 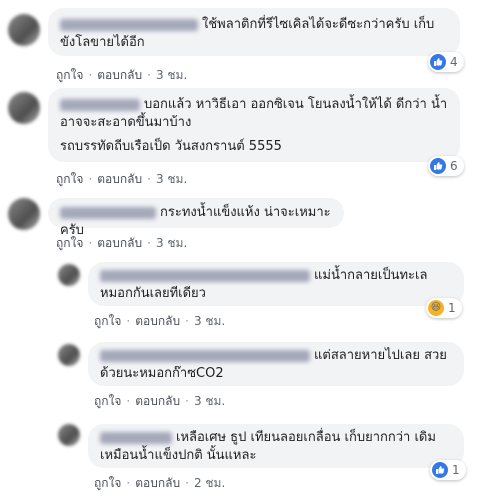 What do you see at coordinates (276, 364) in the screenshot?
I see `reply-bubble: แต่สลายหายไปเลย สวยด้วยนะหมอกก๊าซCO2` at bounding box center [276, 364].